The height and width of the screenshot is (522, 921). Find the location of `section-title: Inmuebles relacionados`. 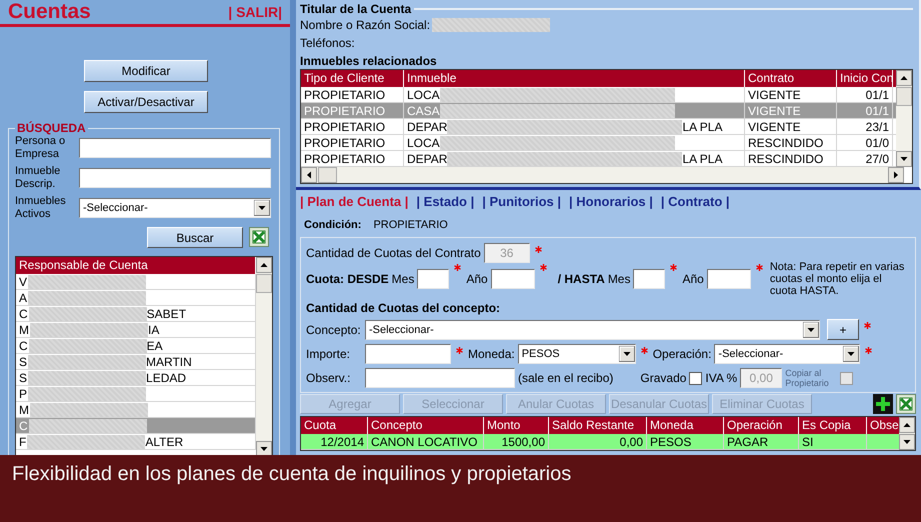

section-title: Inmuebles relacionados is located at coordinates (369, 61).